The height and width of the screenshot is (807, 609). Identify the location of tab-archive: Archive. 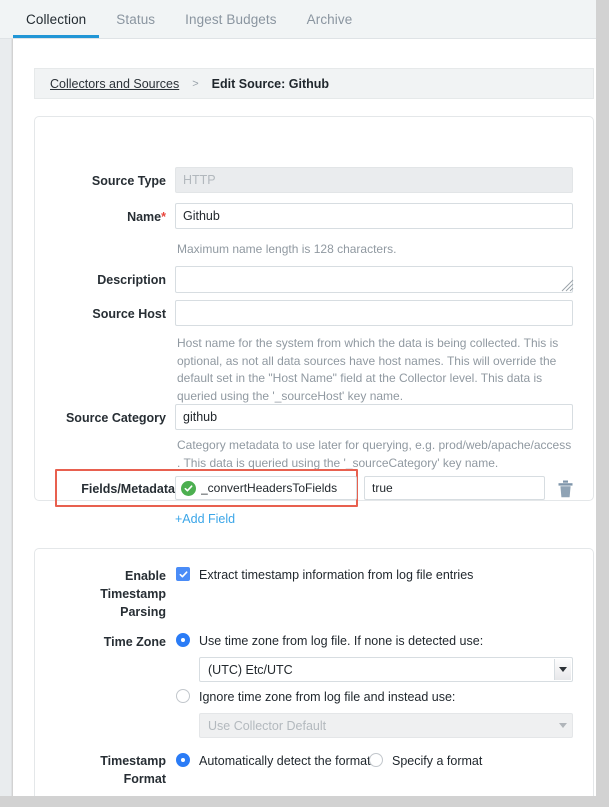
(330, 19).